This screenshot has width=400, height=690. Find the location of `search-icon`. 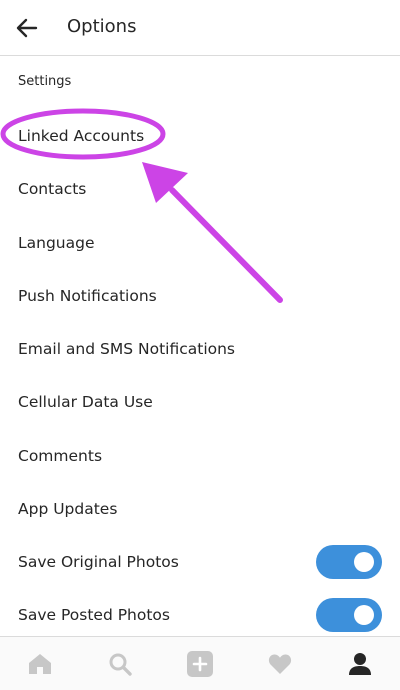

search-icon is located at coordinates (120, 664).